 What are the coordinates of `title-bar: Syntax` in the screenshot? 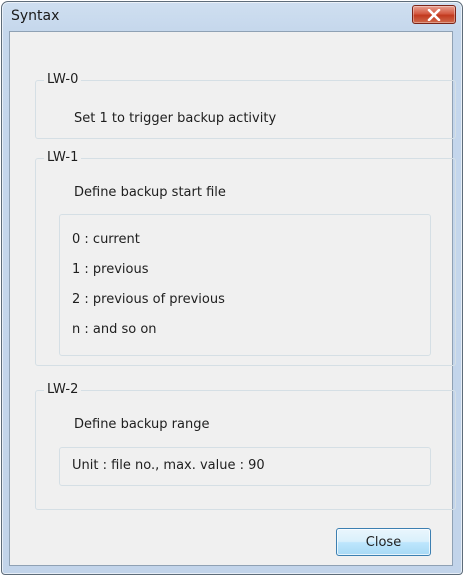 It's located at (232, 17).